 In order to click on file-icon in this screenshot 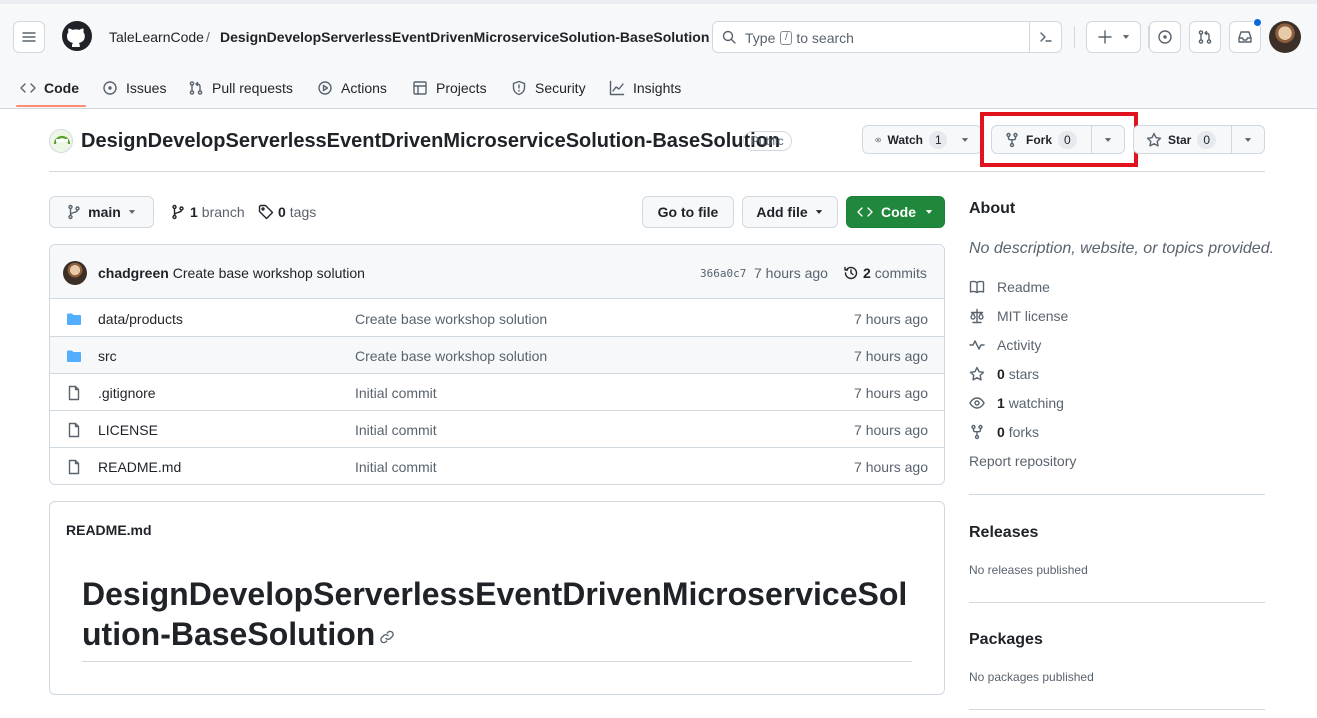, I will do `click(74, 467)`.